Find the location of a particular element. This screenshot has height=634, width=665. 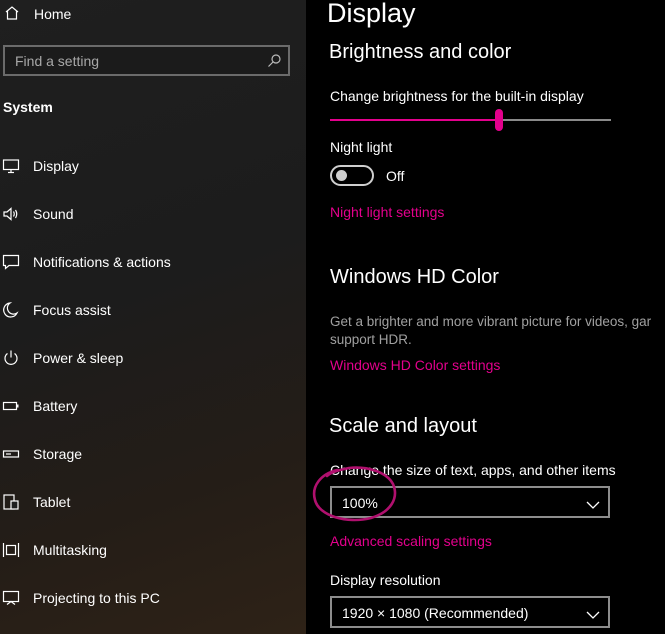

sidebar-item-notifications: Notifications & actions is located at coordinates (153, 262).